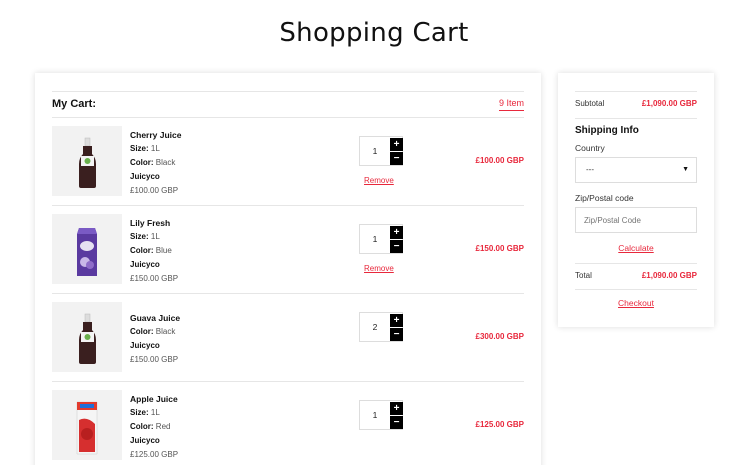 The width and height of the screenshot is (748, 465). Describe the element at coordinates (155, 318) in the screenshot. I see `product-name: Guava Juice` at that location.